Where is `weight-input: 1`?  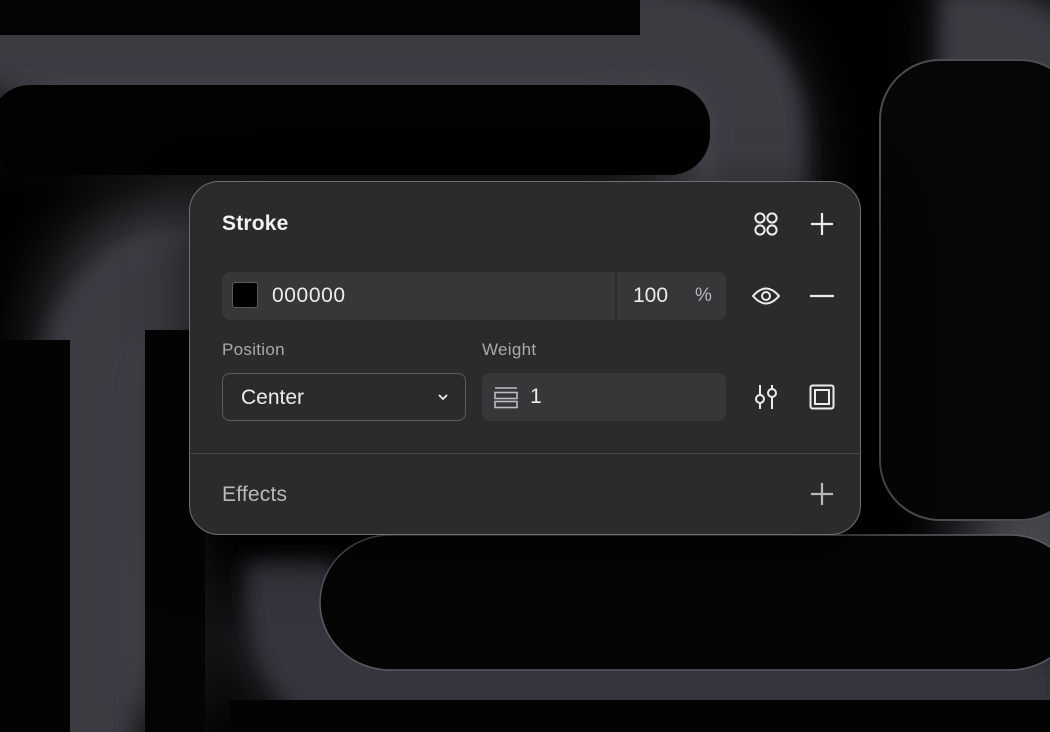 weight-input: 1 is located at coordinates (536, 397).